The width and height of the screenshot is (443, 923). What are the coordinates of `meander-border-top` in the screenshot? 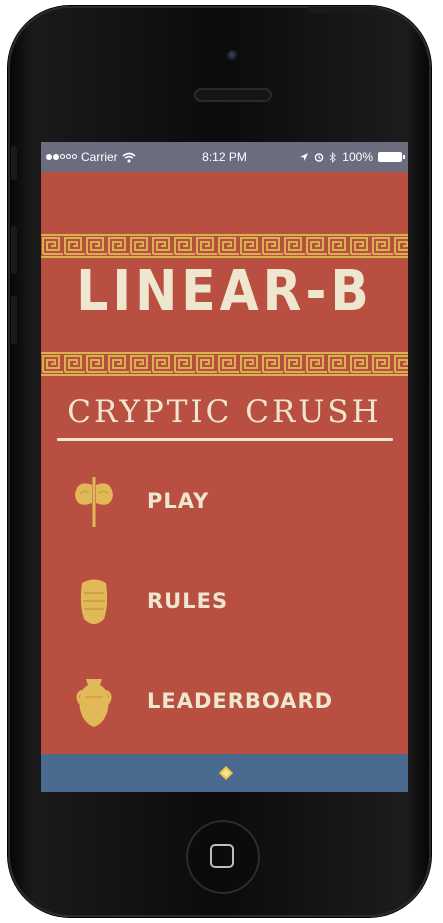 It's located at (224, 246).